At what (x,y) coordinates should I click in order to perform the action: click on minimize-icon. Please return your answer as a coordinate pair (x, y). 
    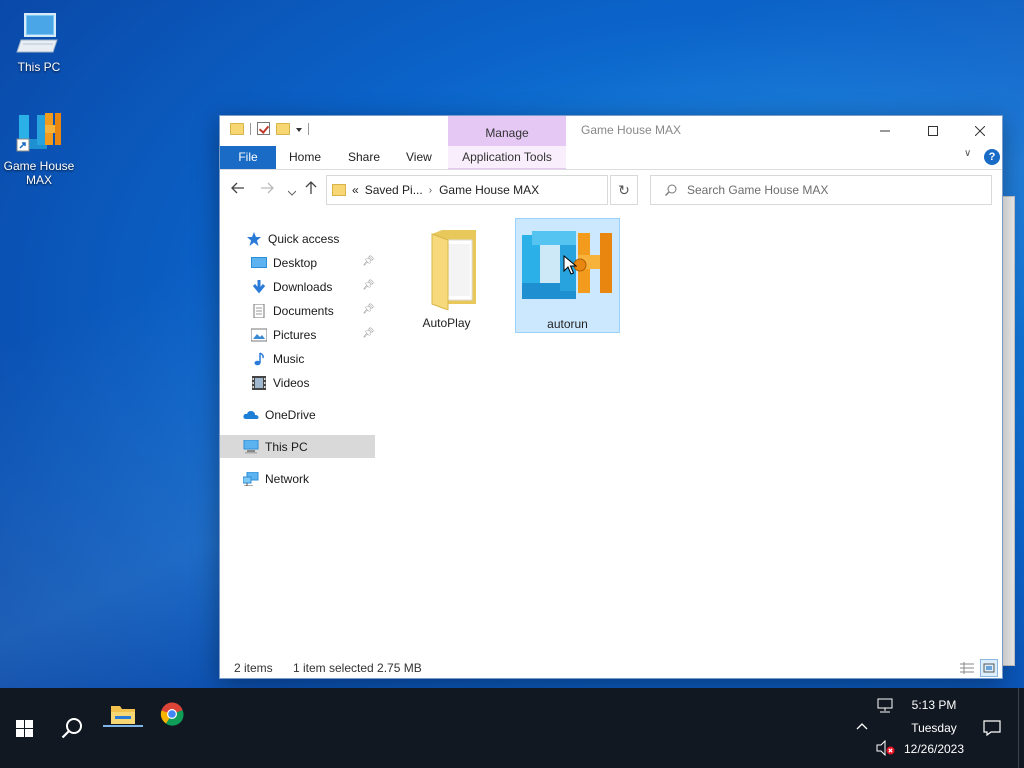
    Looking at the image, I should click on (885, 130).